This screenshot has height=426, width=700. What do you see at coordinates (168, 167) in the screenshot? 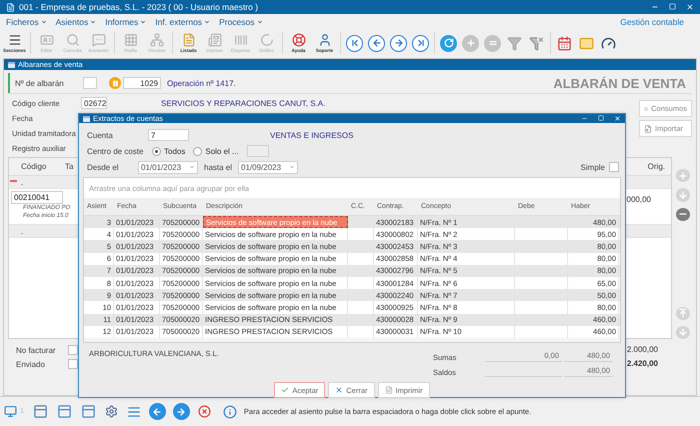
I see `date-field: 01/01/2023` at bounding box center [168, 167].